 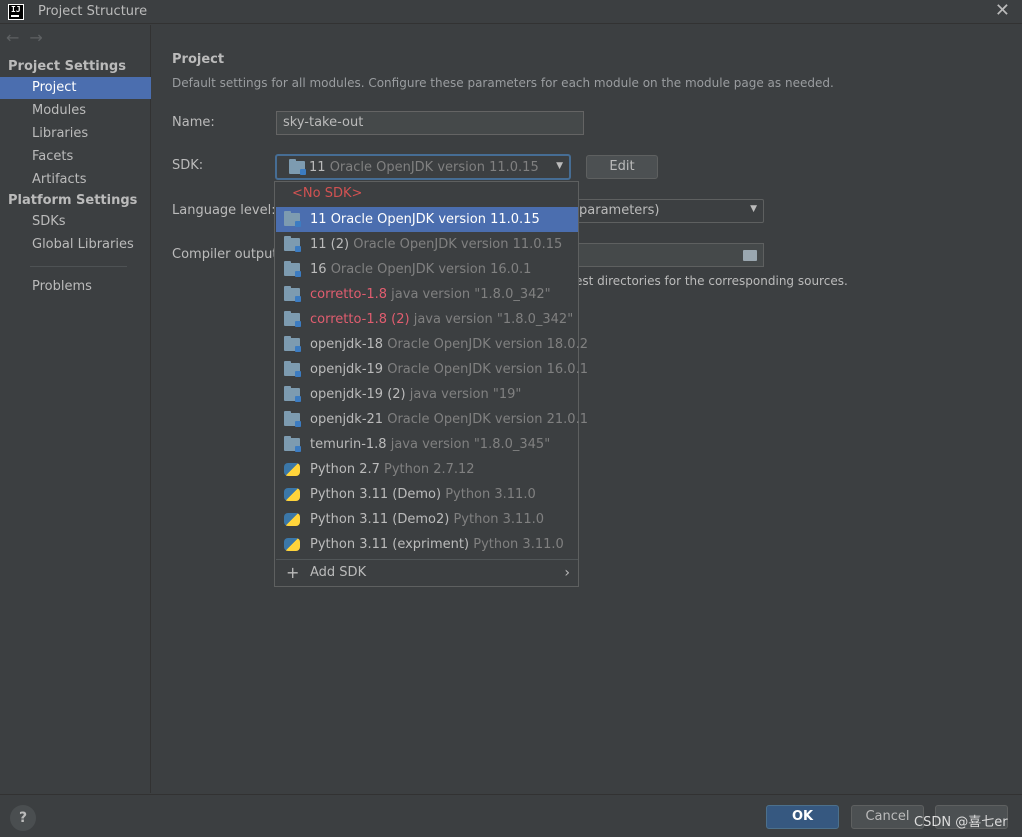 I want to click on help-button: ?, so click(x=23, y=818).